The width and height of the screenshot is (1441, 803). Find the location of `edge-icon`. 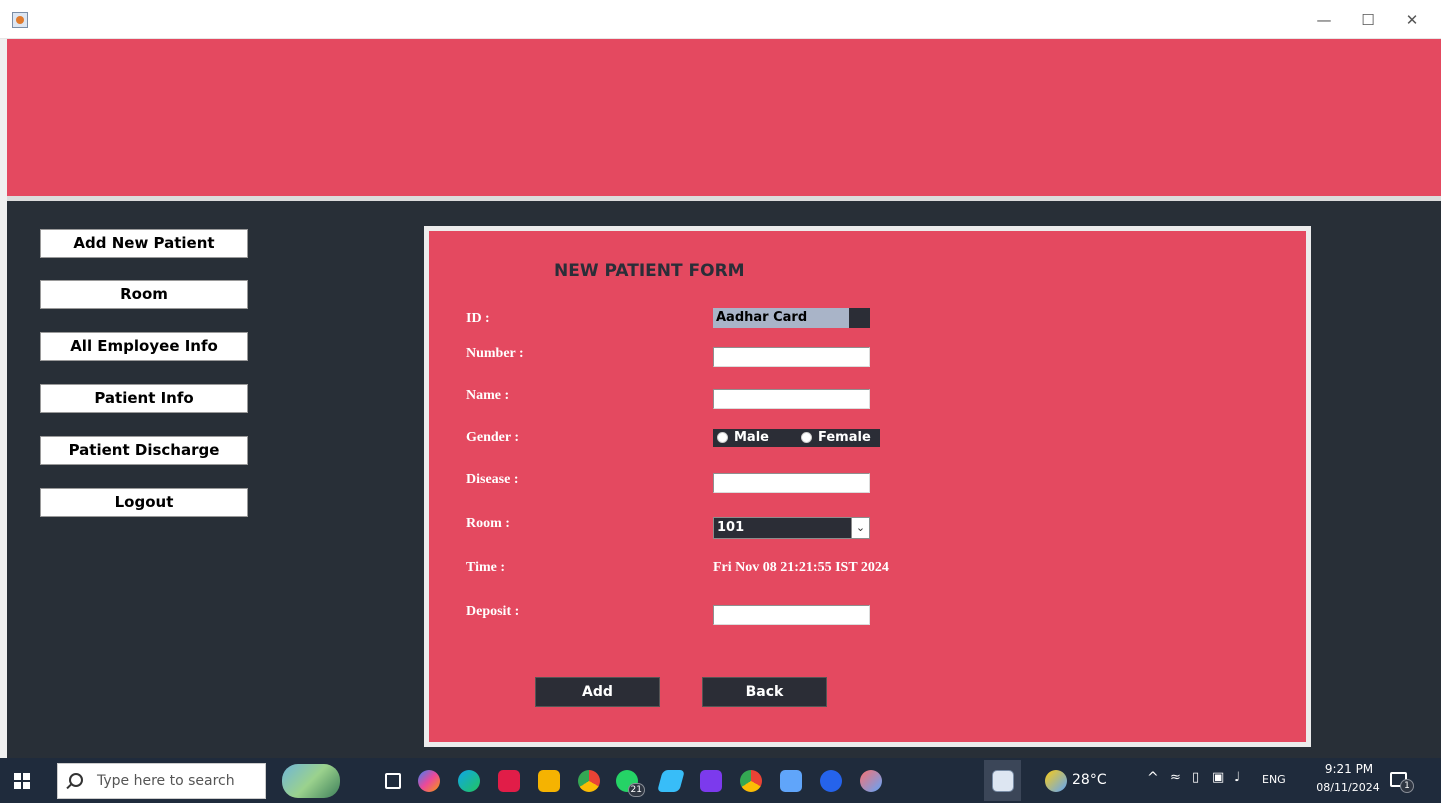

edge-icon is located at coordinates (469, 781).